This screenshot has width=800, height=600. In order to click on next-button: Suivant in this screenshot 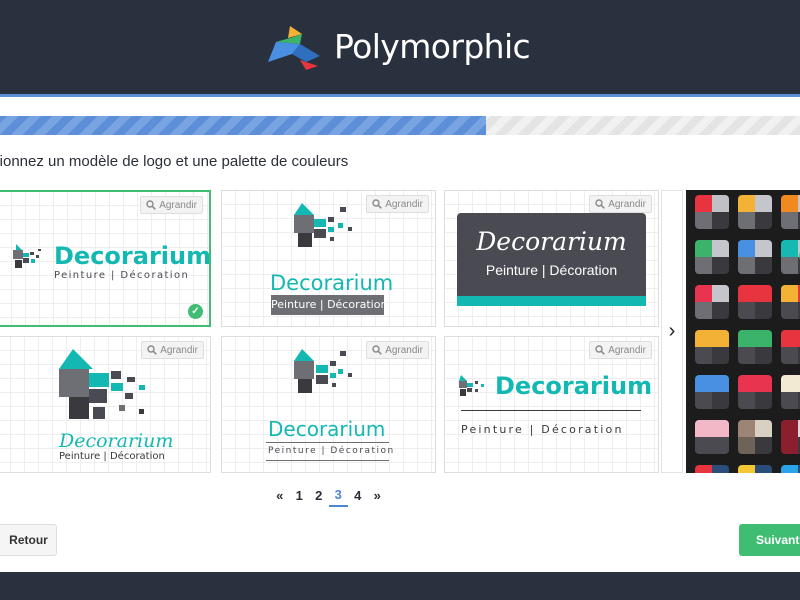, I will do `click(769, 540)`.